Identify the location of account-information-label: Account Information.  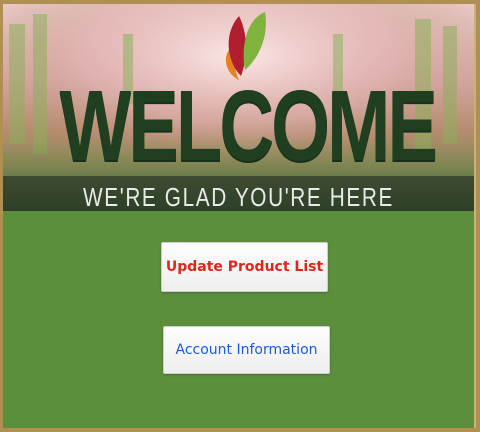
(246, 350).